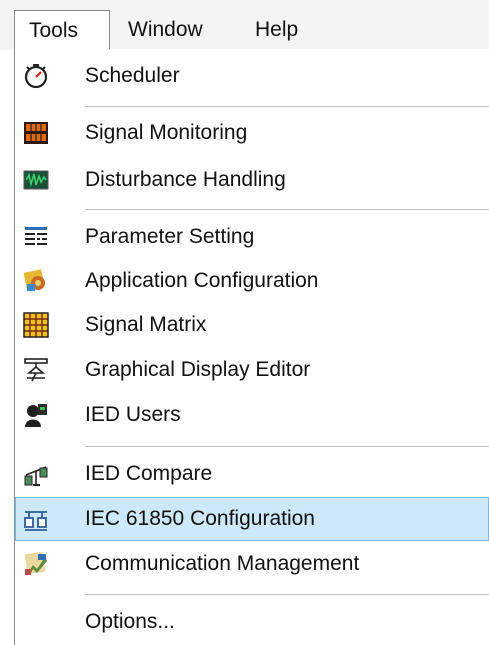  I want to click on menu-tools: Tools, so click(62, 30).